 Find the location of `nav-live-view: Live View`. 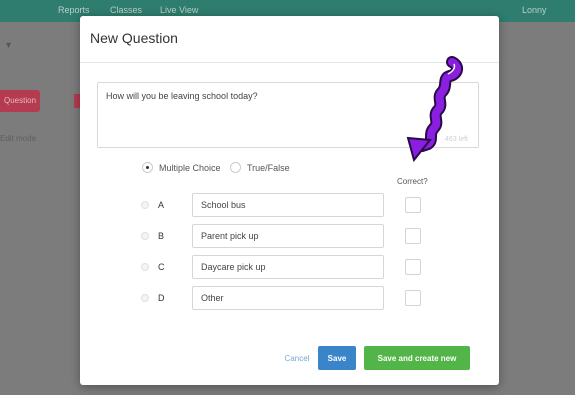

nav-live-view: Live View is located at coordinates (179, 10).